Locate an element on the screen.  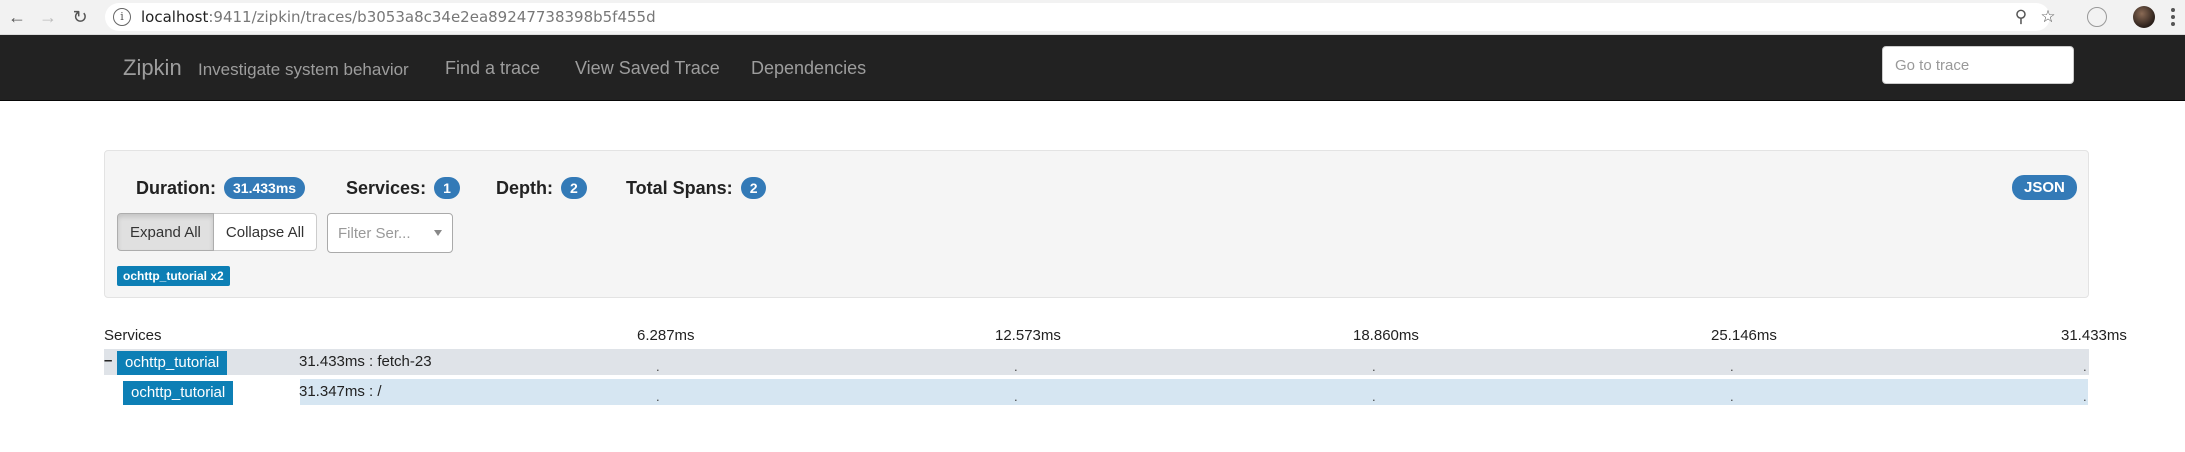
total-spans-badge: 2 is located at coordinates (753, 188).